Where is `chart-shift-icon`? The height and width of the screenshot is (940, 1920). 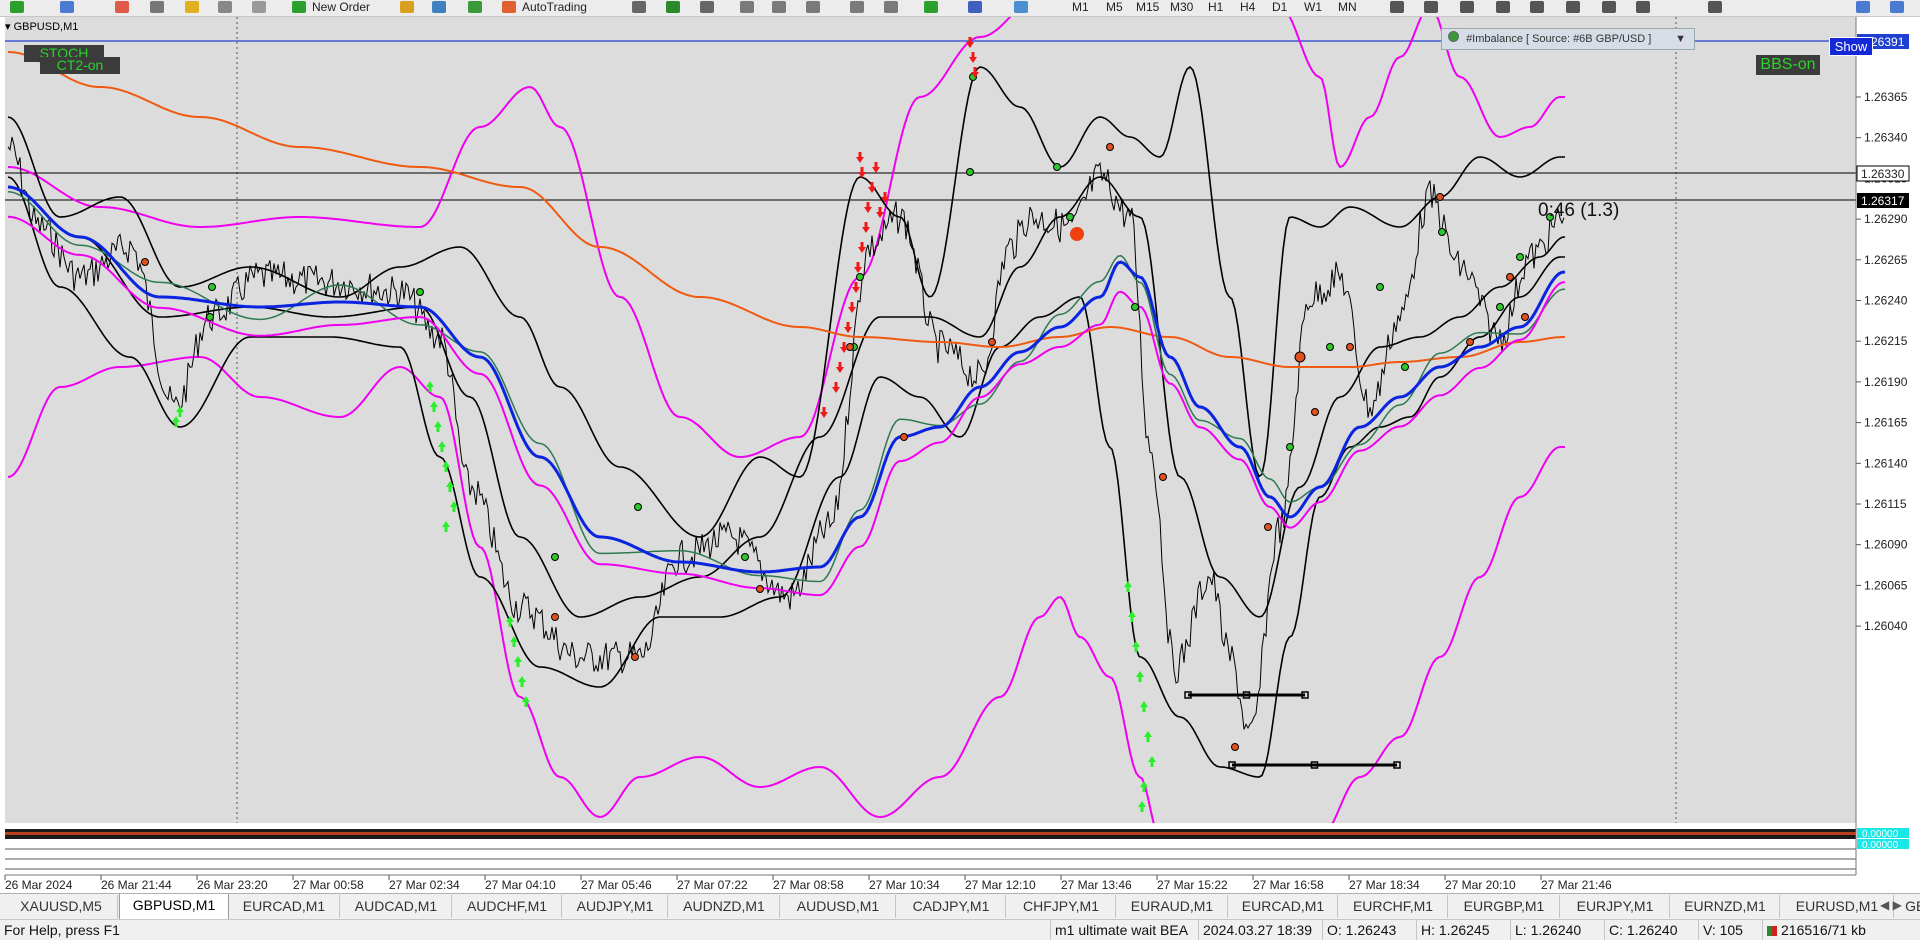 chart-shift-icon is located at coordinates (891, 7).